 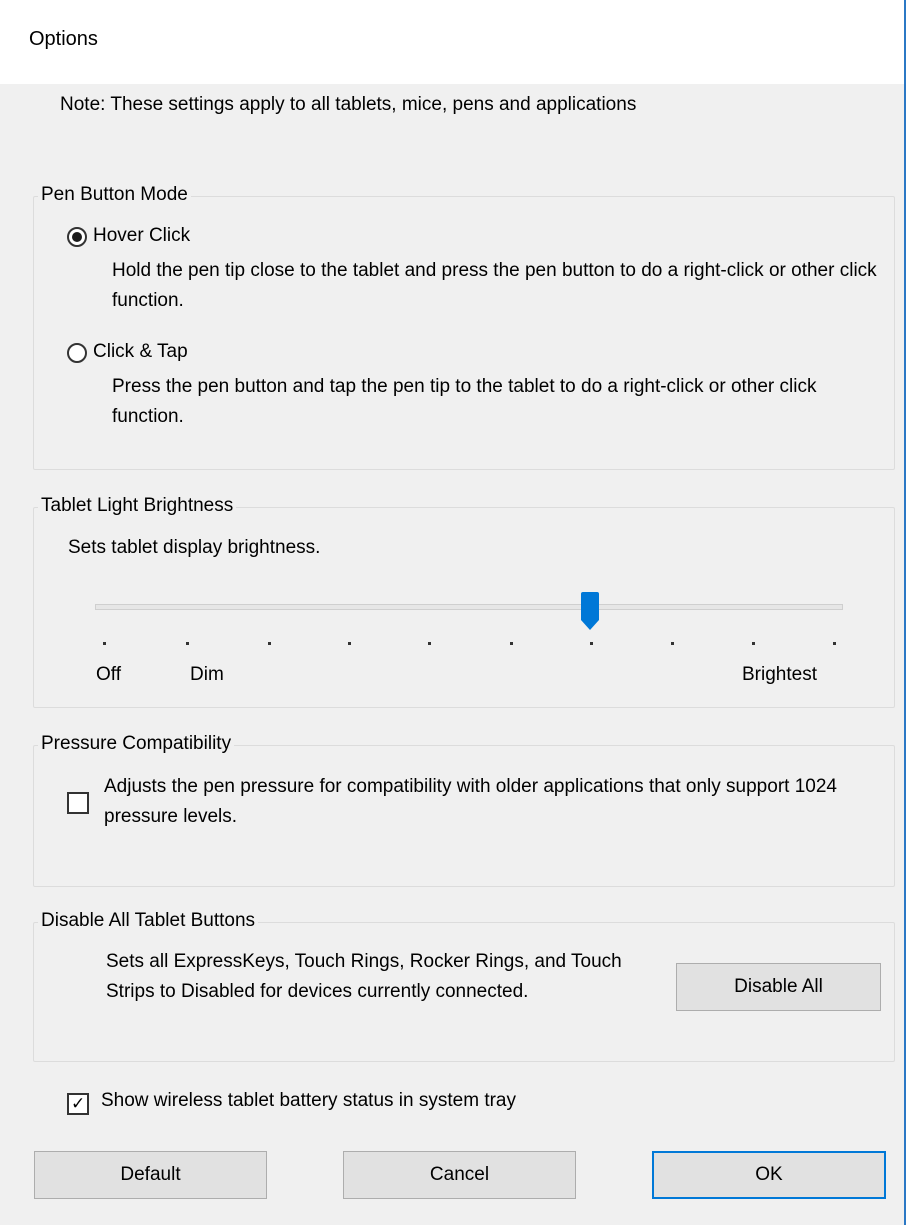 I want to click on battery-status-checkbox: ✓, so click(x=78, y=1104).